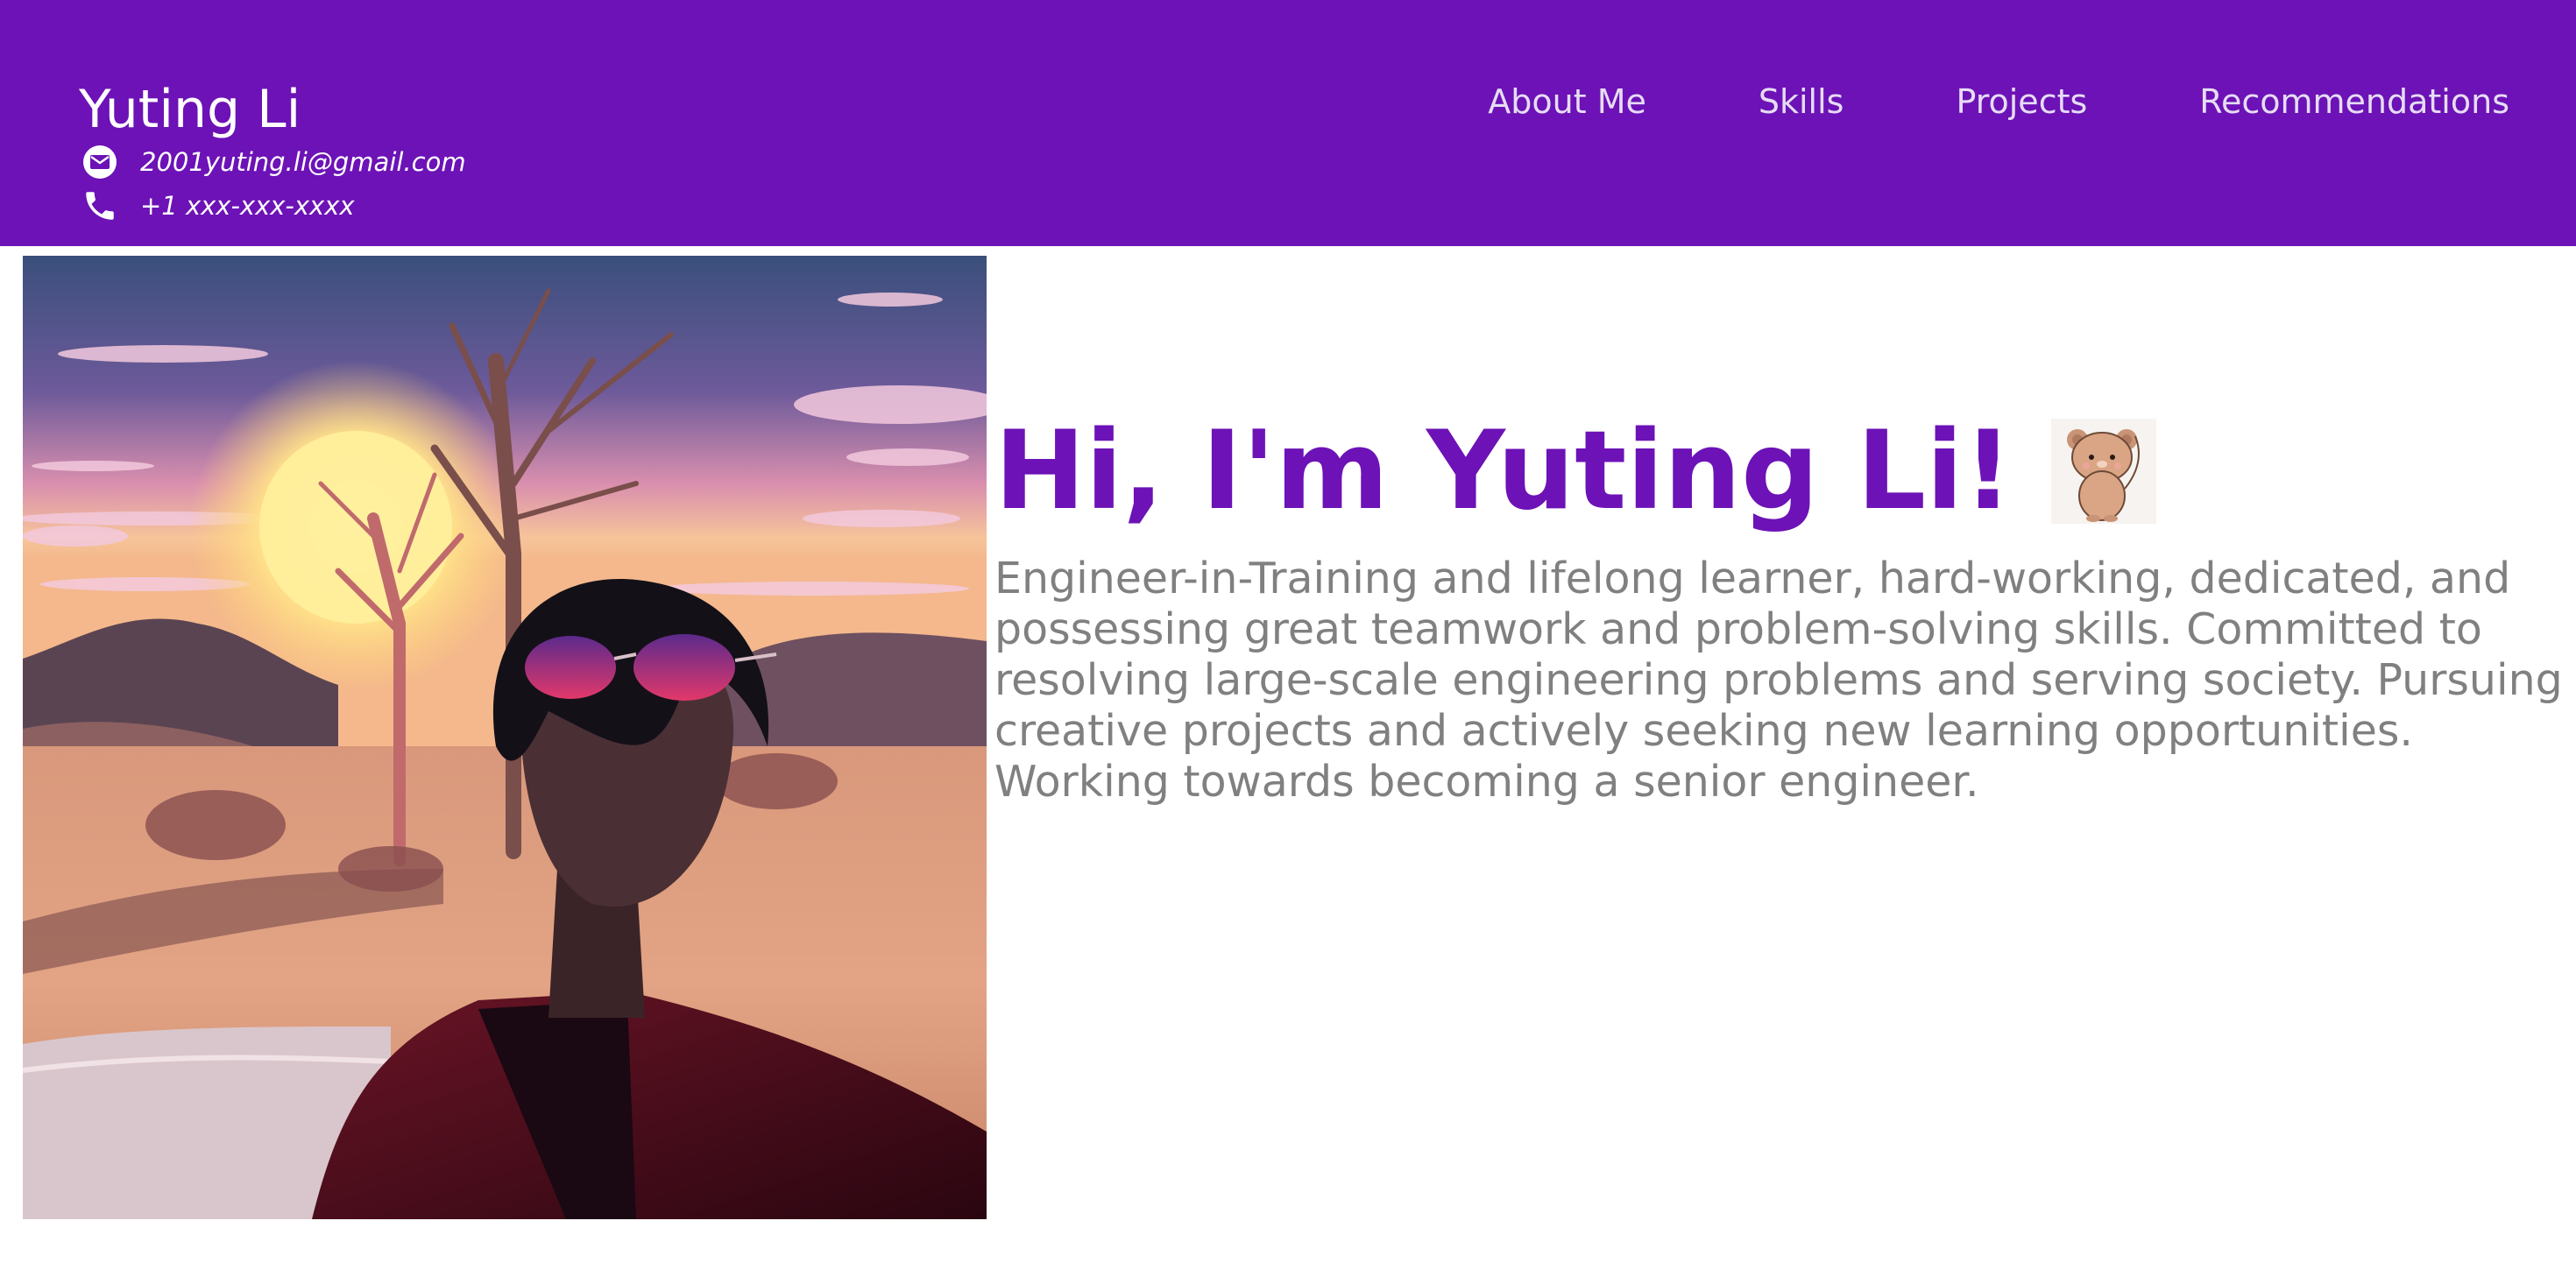 This screenshot has height=1277, width=2576. I want to click on main-nav: About Me Skills Projects Recommendations, so click(1998, 102).